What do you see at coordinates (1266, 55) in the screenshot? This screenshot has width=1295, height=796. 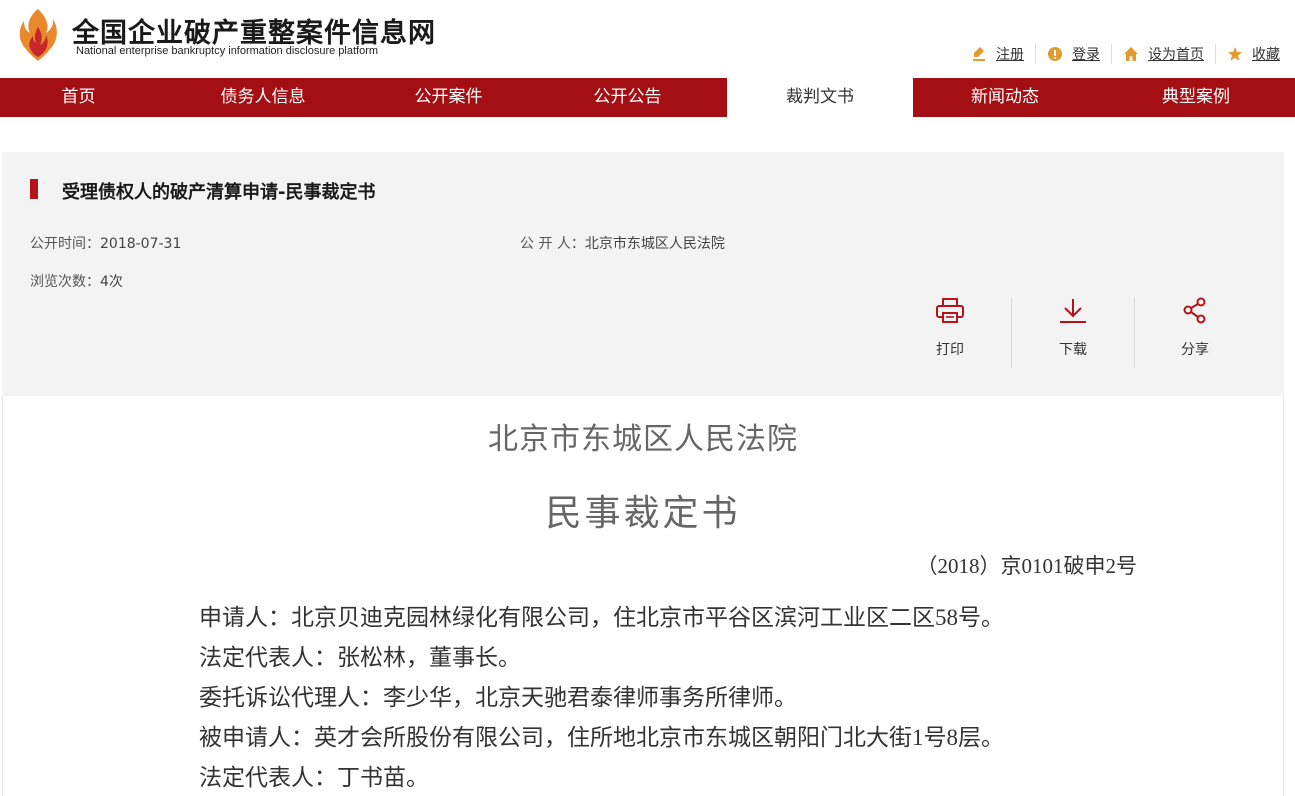 I see `favorite-label: 收藏` at bounding box center [1266, 55].